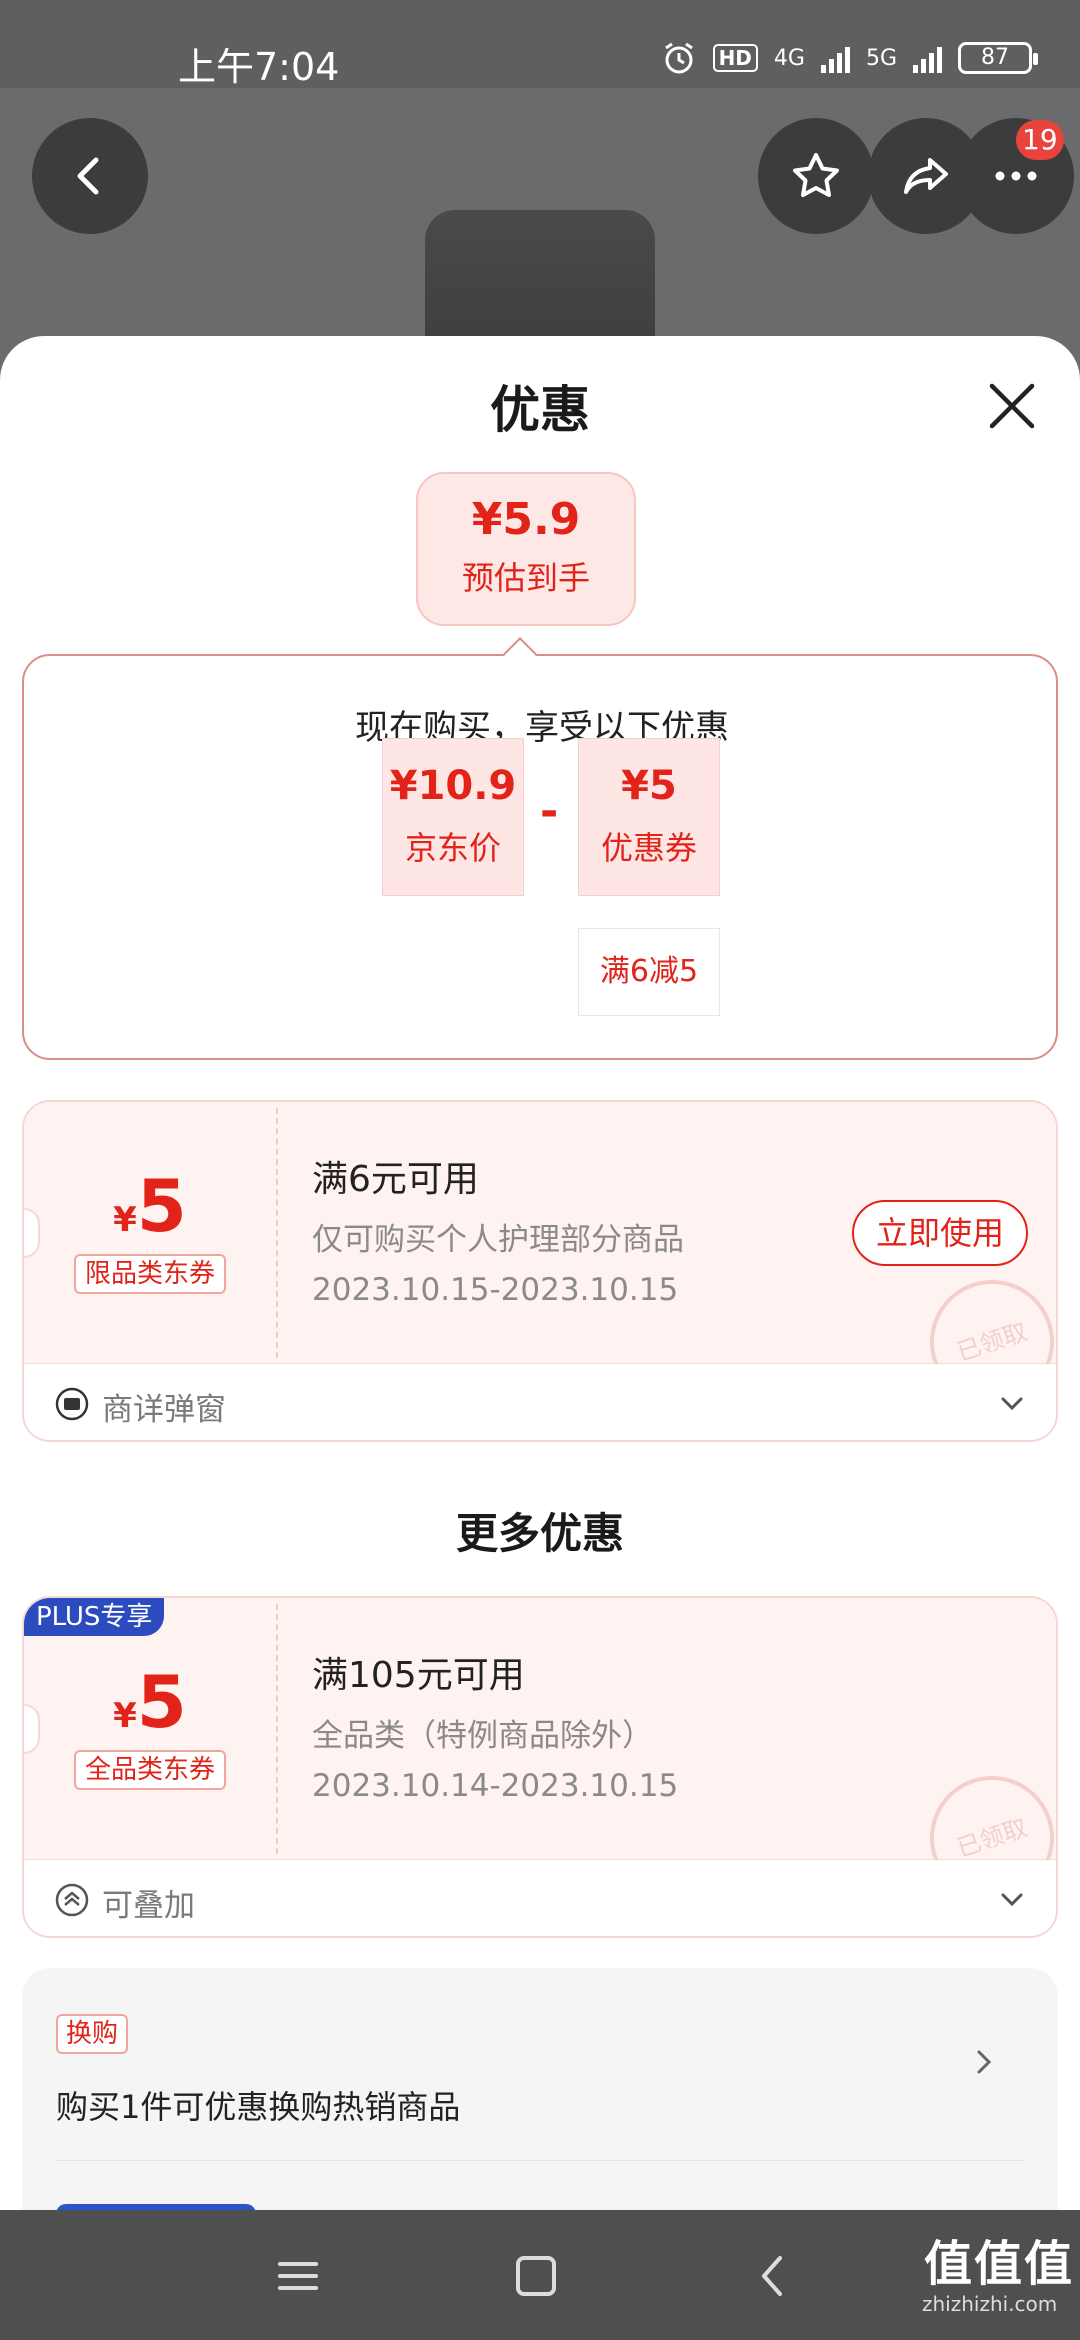 Image resolution: width=1080 pixels, height=2340 pixels. I want to click on stackable-icon, so click(72, 1900).